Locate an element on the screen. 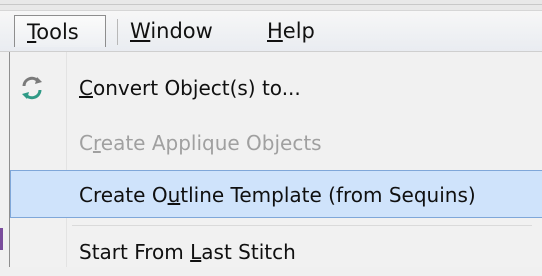 This screenshot has width=542, height=276. menu-item-label: Create Outline Template (from Sequins) is located at coordinates (277, 195).